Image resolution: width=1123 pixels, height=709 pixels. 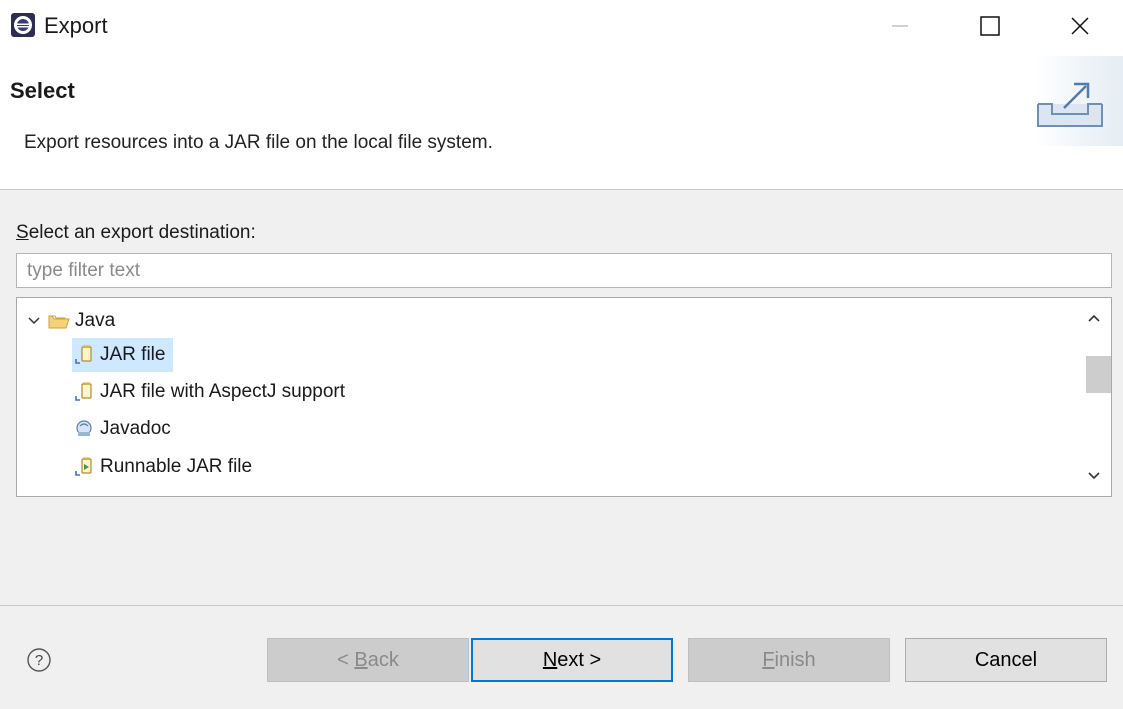 I want to click on folder-open-icon, so click(x=59, y=322).